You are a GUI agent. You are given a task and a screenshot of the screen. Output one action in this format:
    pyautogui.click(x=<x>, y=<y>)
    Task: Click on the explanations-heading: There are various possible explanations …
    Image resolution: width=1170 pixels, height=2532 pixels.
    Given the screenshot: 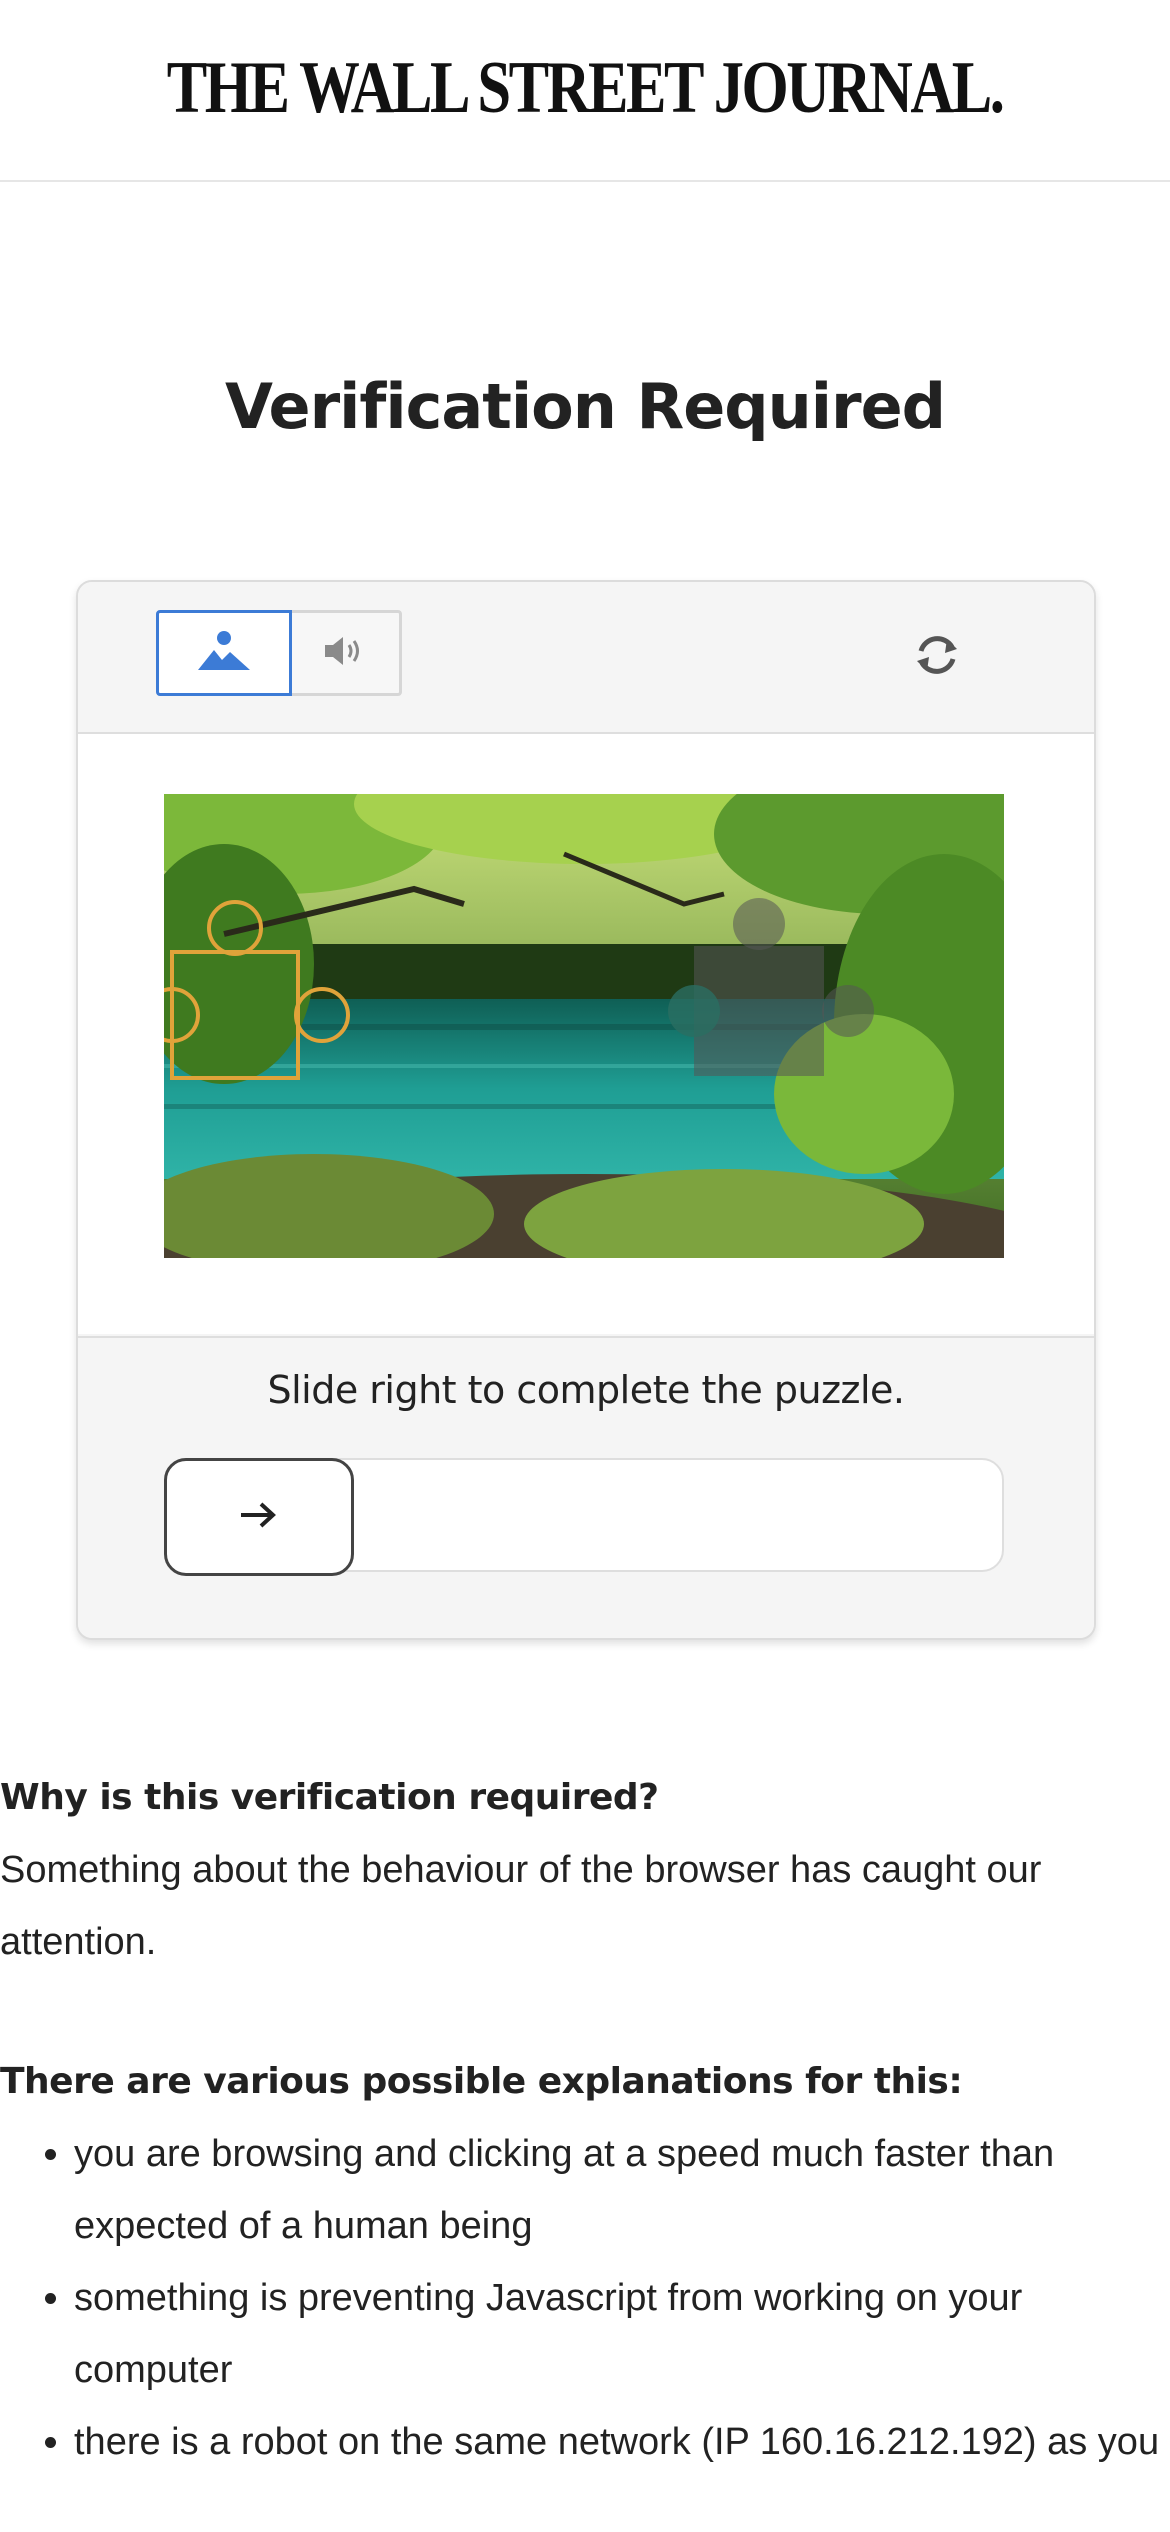 What is the action you would take?
    pyautogui.click(x=481, y=2081)
    